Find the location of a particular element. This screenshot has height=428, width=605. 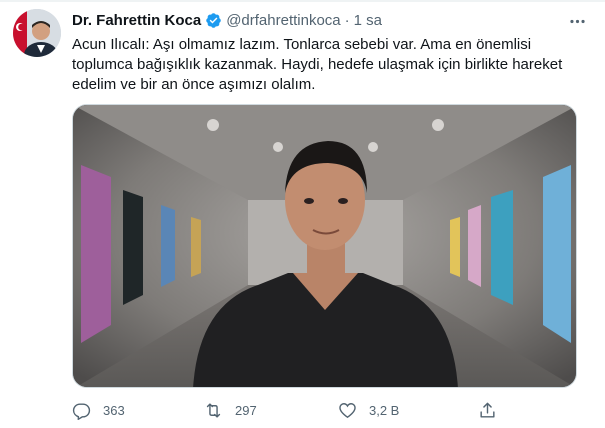

reply-count: 363 is located at coordinates (114, 410).